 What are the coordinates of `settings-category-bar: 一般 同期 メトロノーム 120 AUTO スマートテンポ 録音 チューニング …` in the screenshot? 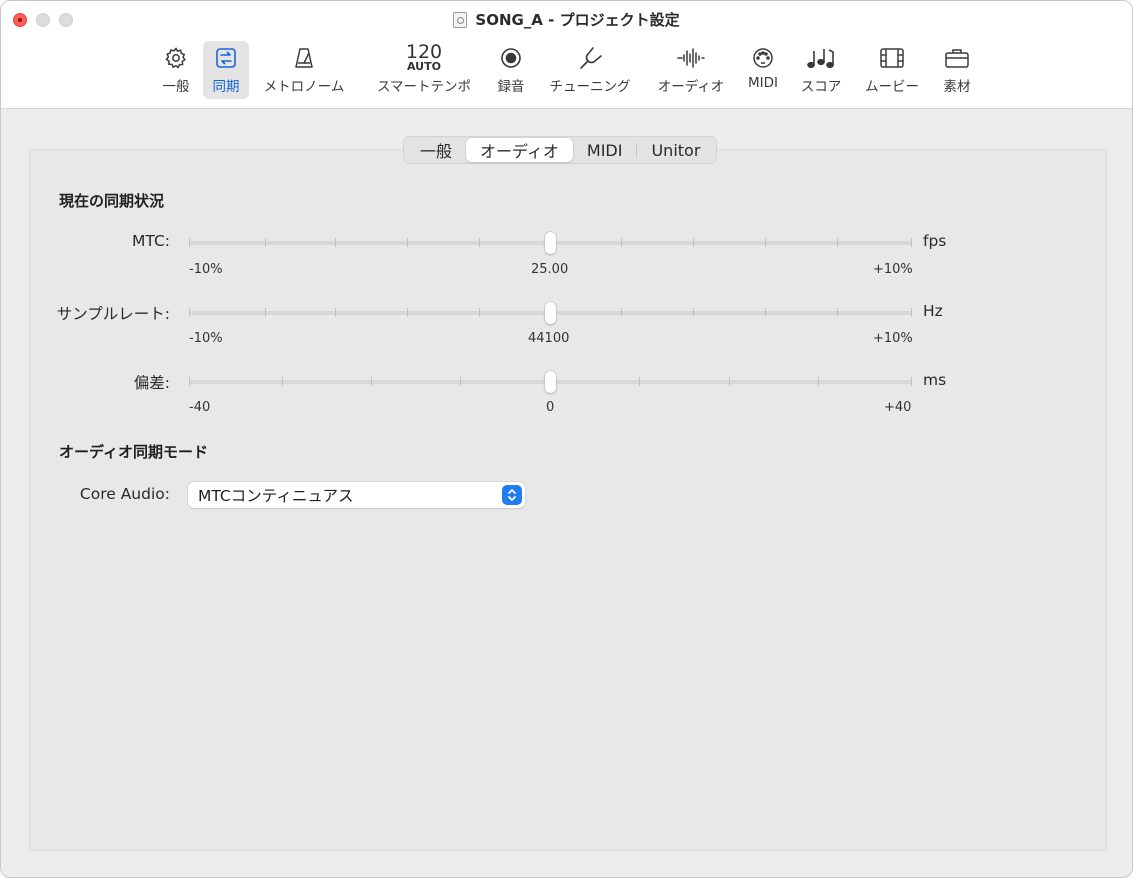 It's located at (566, 71).